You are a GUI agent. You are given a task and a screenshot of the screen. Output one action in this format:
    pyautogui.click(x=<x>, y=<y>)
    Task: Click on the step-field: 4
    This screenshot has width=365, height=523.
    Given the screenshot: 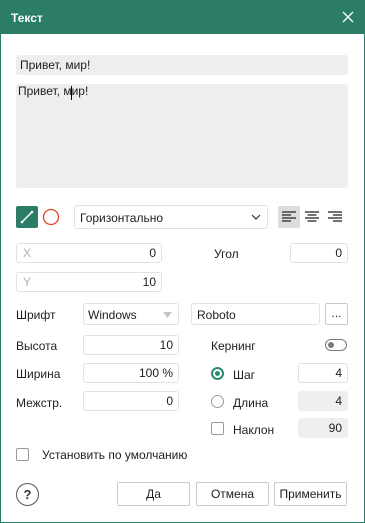 What is the action you would take?
    pyautogui.click(x=323, y=373)
    